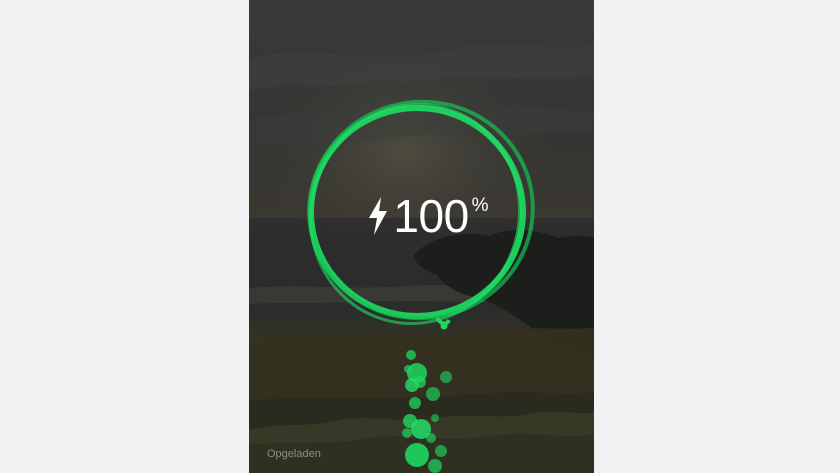 This screenshot has width=840, height=473. What do you see at coordinates (431, 216) in the screenshot?
I see `battery-percentage-value: 100` at bounding box center [431, 216].